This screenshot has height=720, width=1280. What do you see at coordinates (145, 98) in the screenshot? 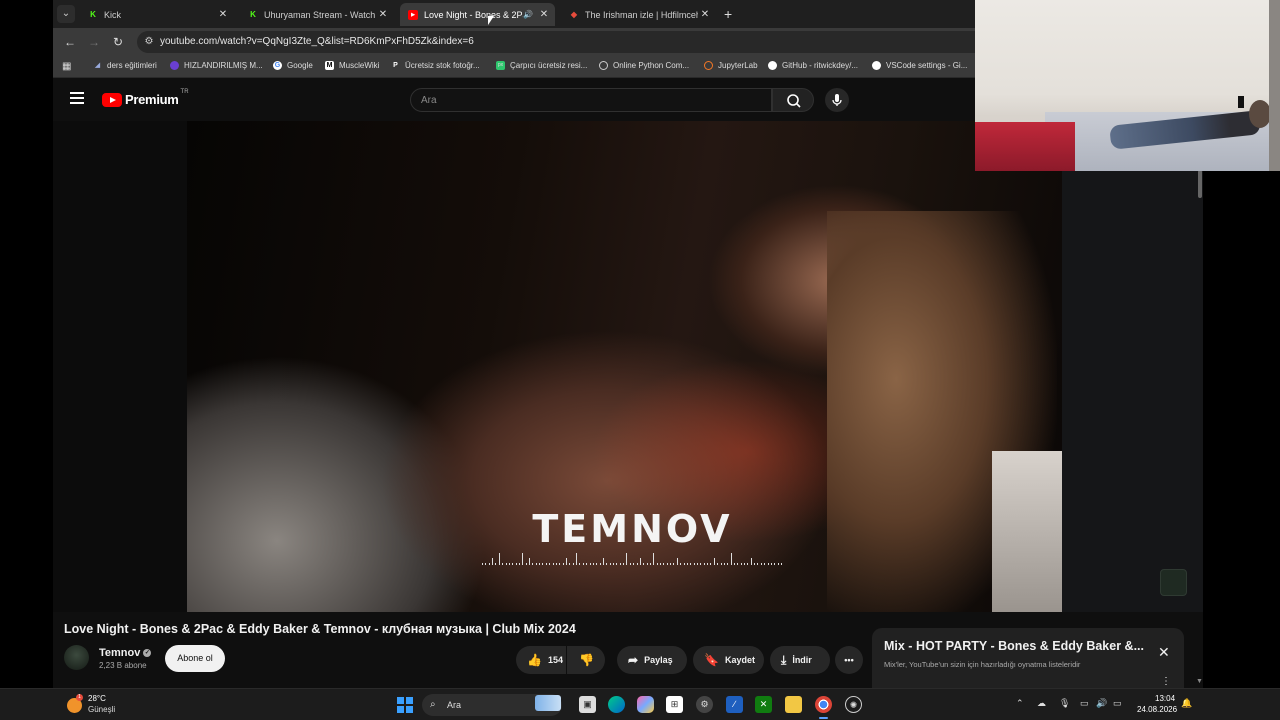
I see `youtube-premium-logo: Premium TR` at bounding box center [145, 98].